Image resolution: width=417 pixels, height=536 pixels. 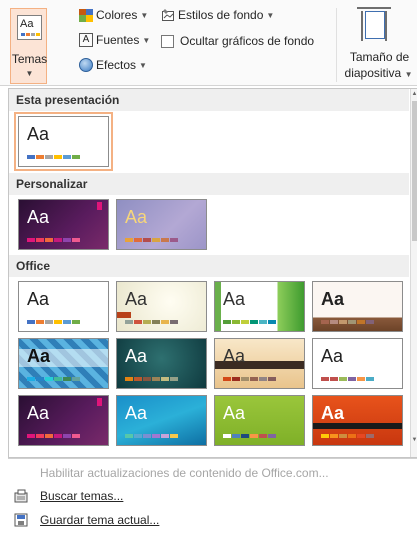 What do you see at coordinates (63, 224) in the screenshot?
I see `theme-custom-1: Aa` at bounding box center [63, 224].